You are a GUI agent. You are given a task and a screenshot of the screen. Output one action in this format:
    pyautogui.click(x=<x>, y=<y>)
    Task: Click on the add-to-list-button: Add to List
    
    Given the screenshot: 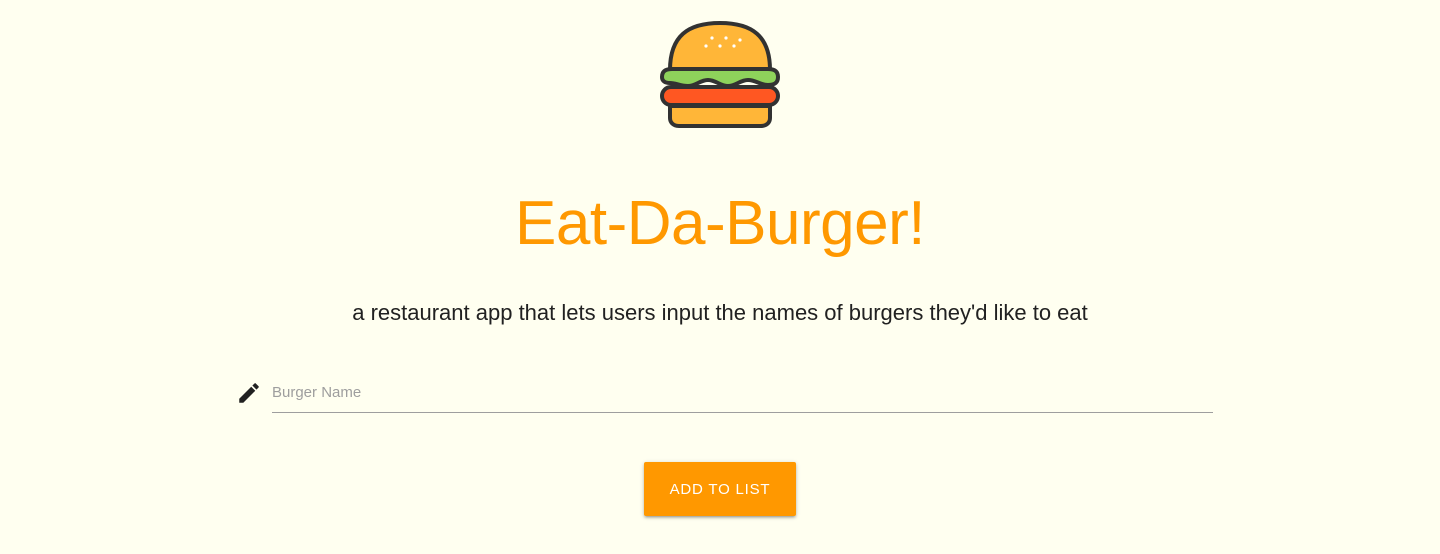 What is the action you would take?
    pyautogui.click(x=720, y=489)
    